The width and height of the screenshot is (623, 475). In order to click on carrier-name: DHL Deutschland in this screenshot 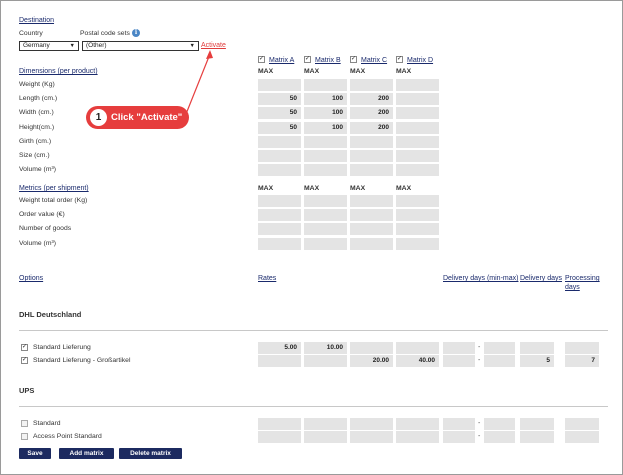, I will do `click(50, 314)`.